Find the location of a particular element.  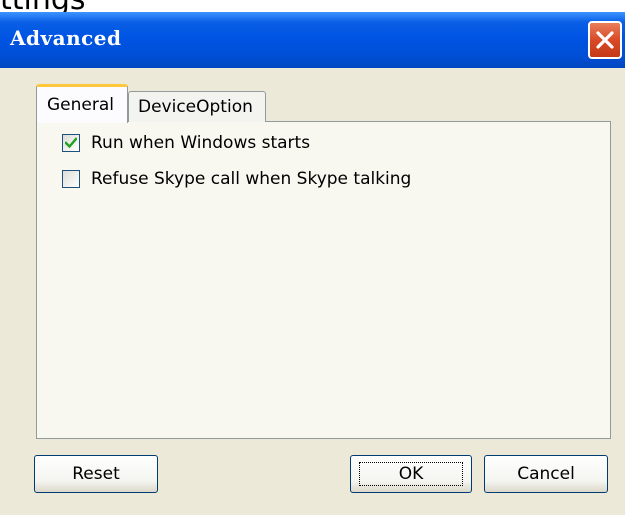

reset-button: Reset is located at coordinates (96, 474).